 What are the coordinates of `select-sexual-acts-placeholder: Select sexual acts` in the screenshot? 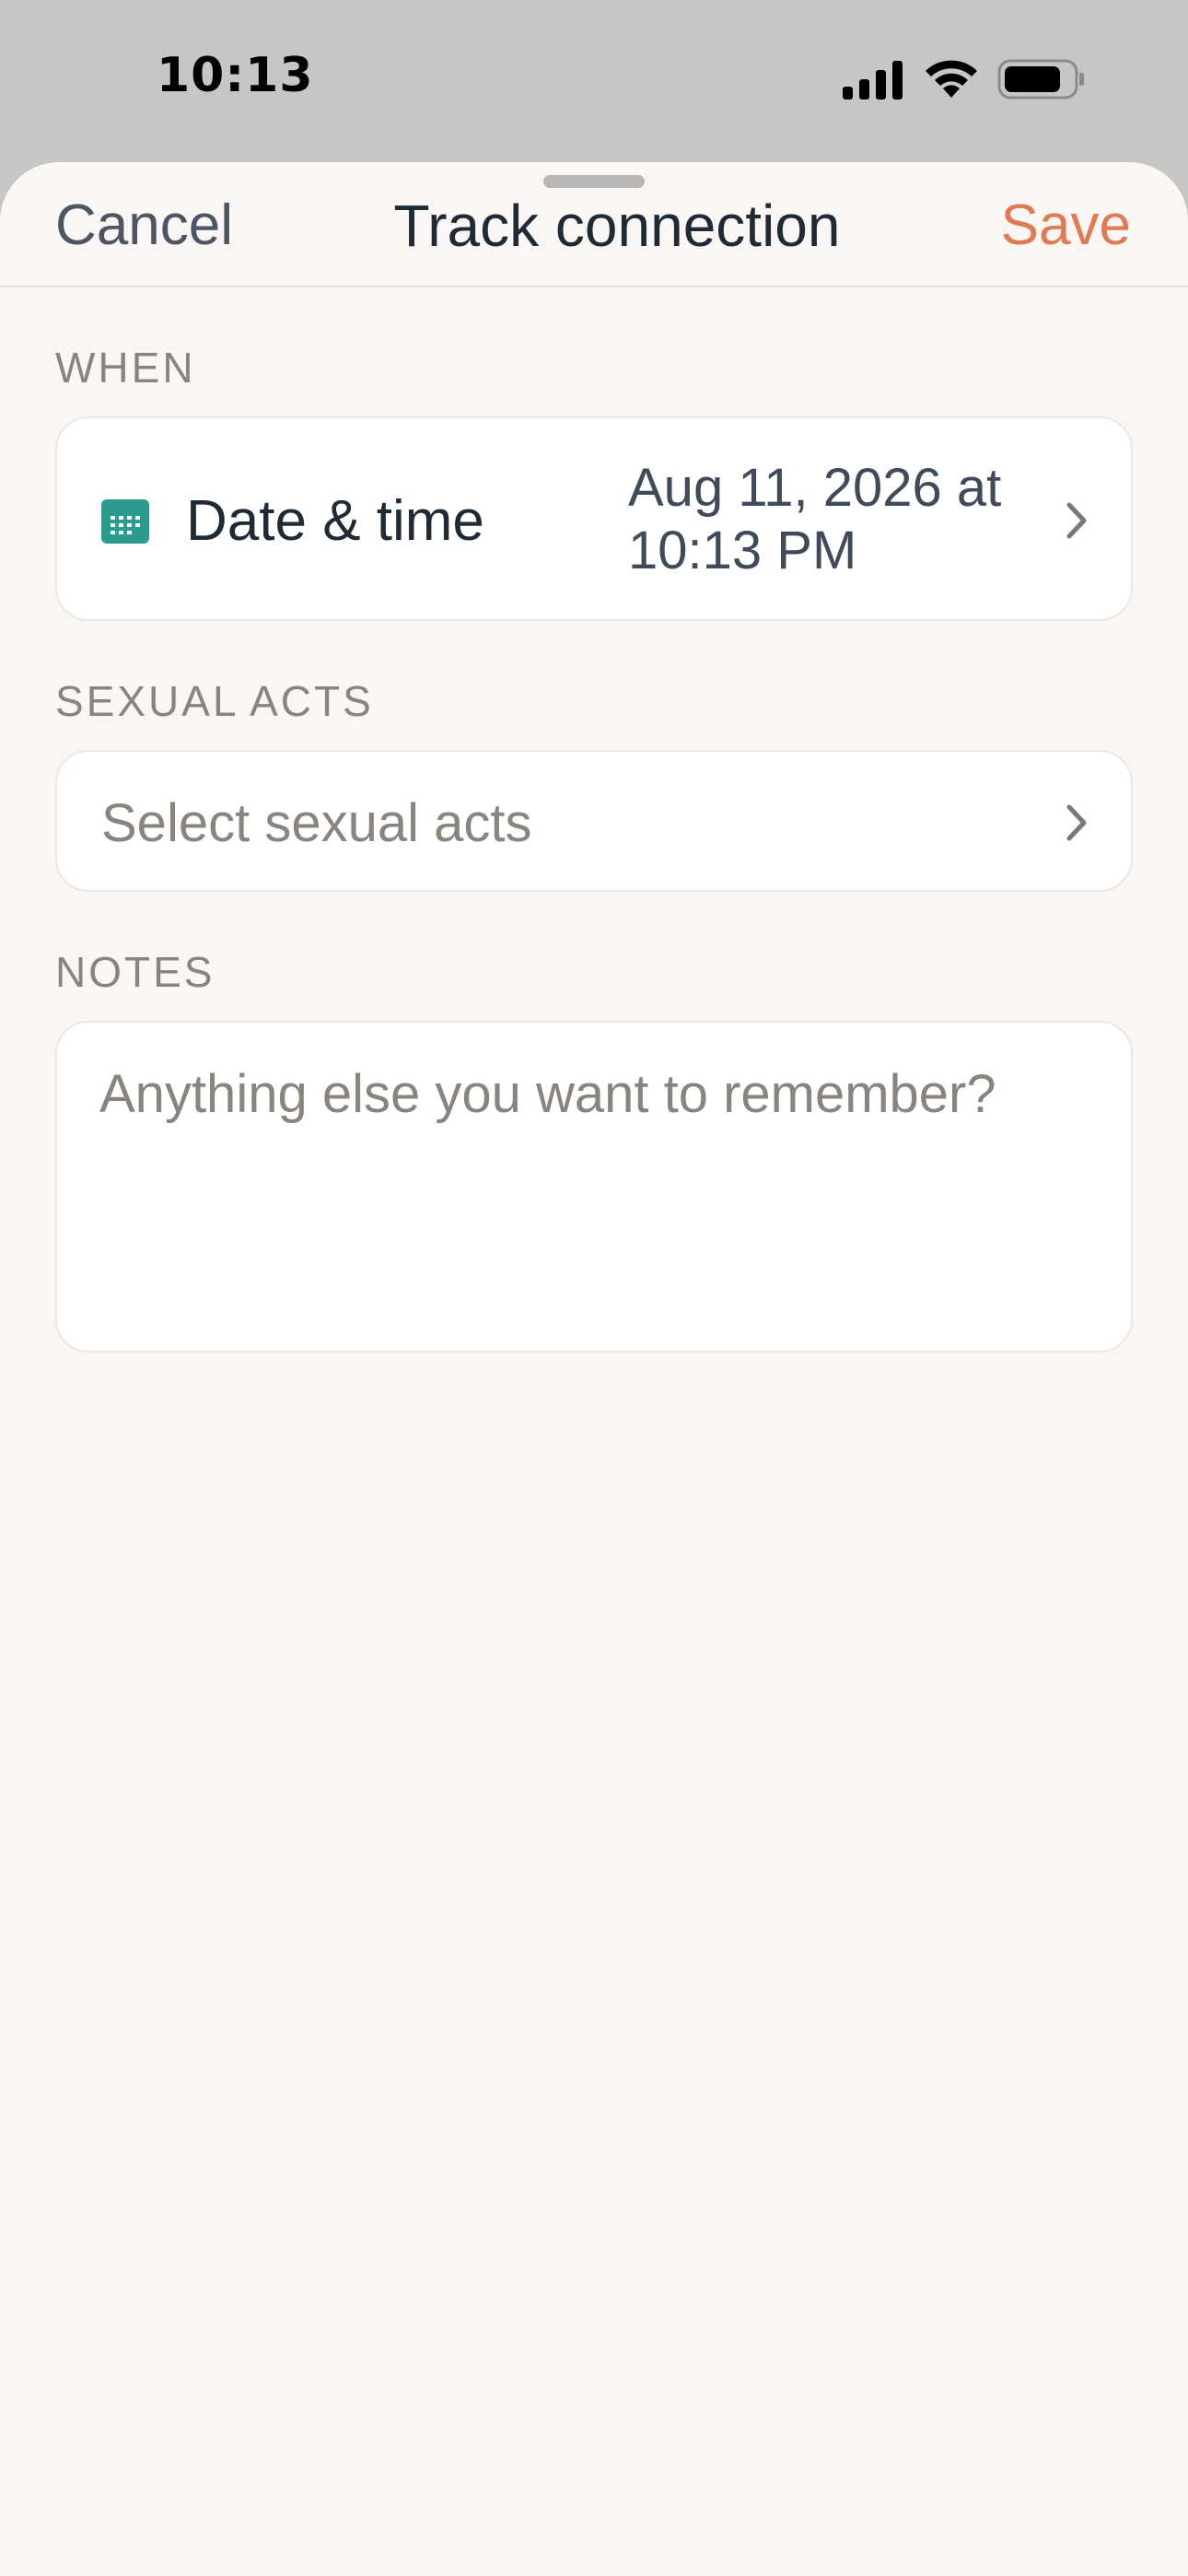 It's located at (316, 823).